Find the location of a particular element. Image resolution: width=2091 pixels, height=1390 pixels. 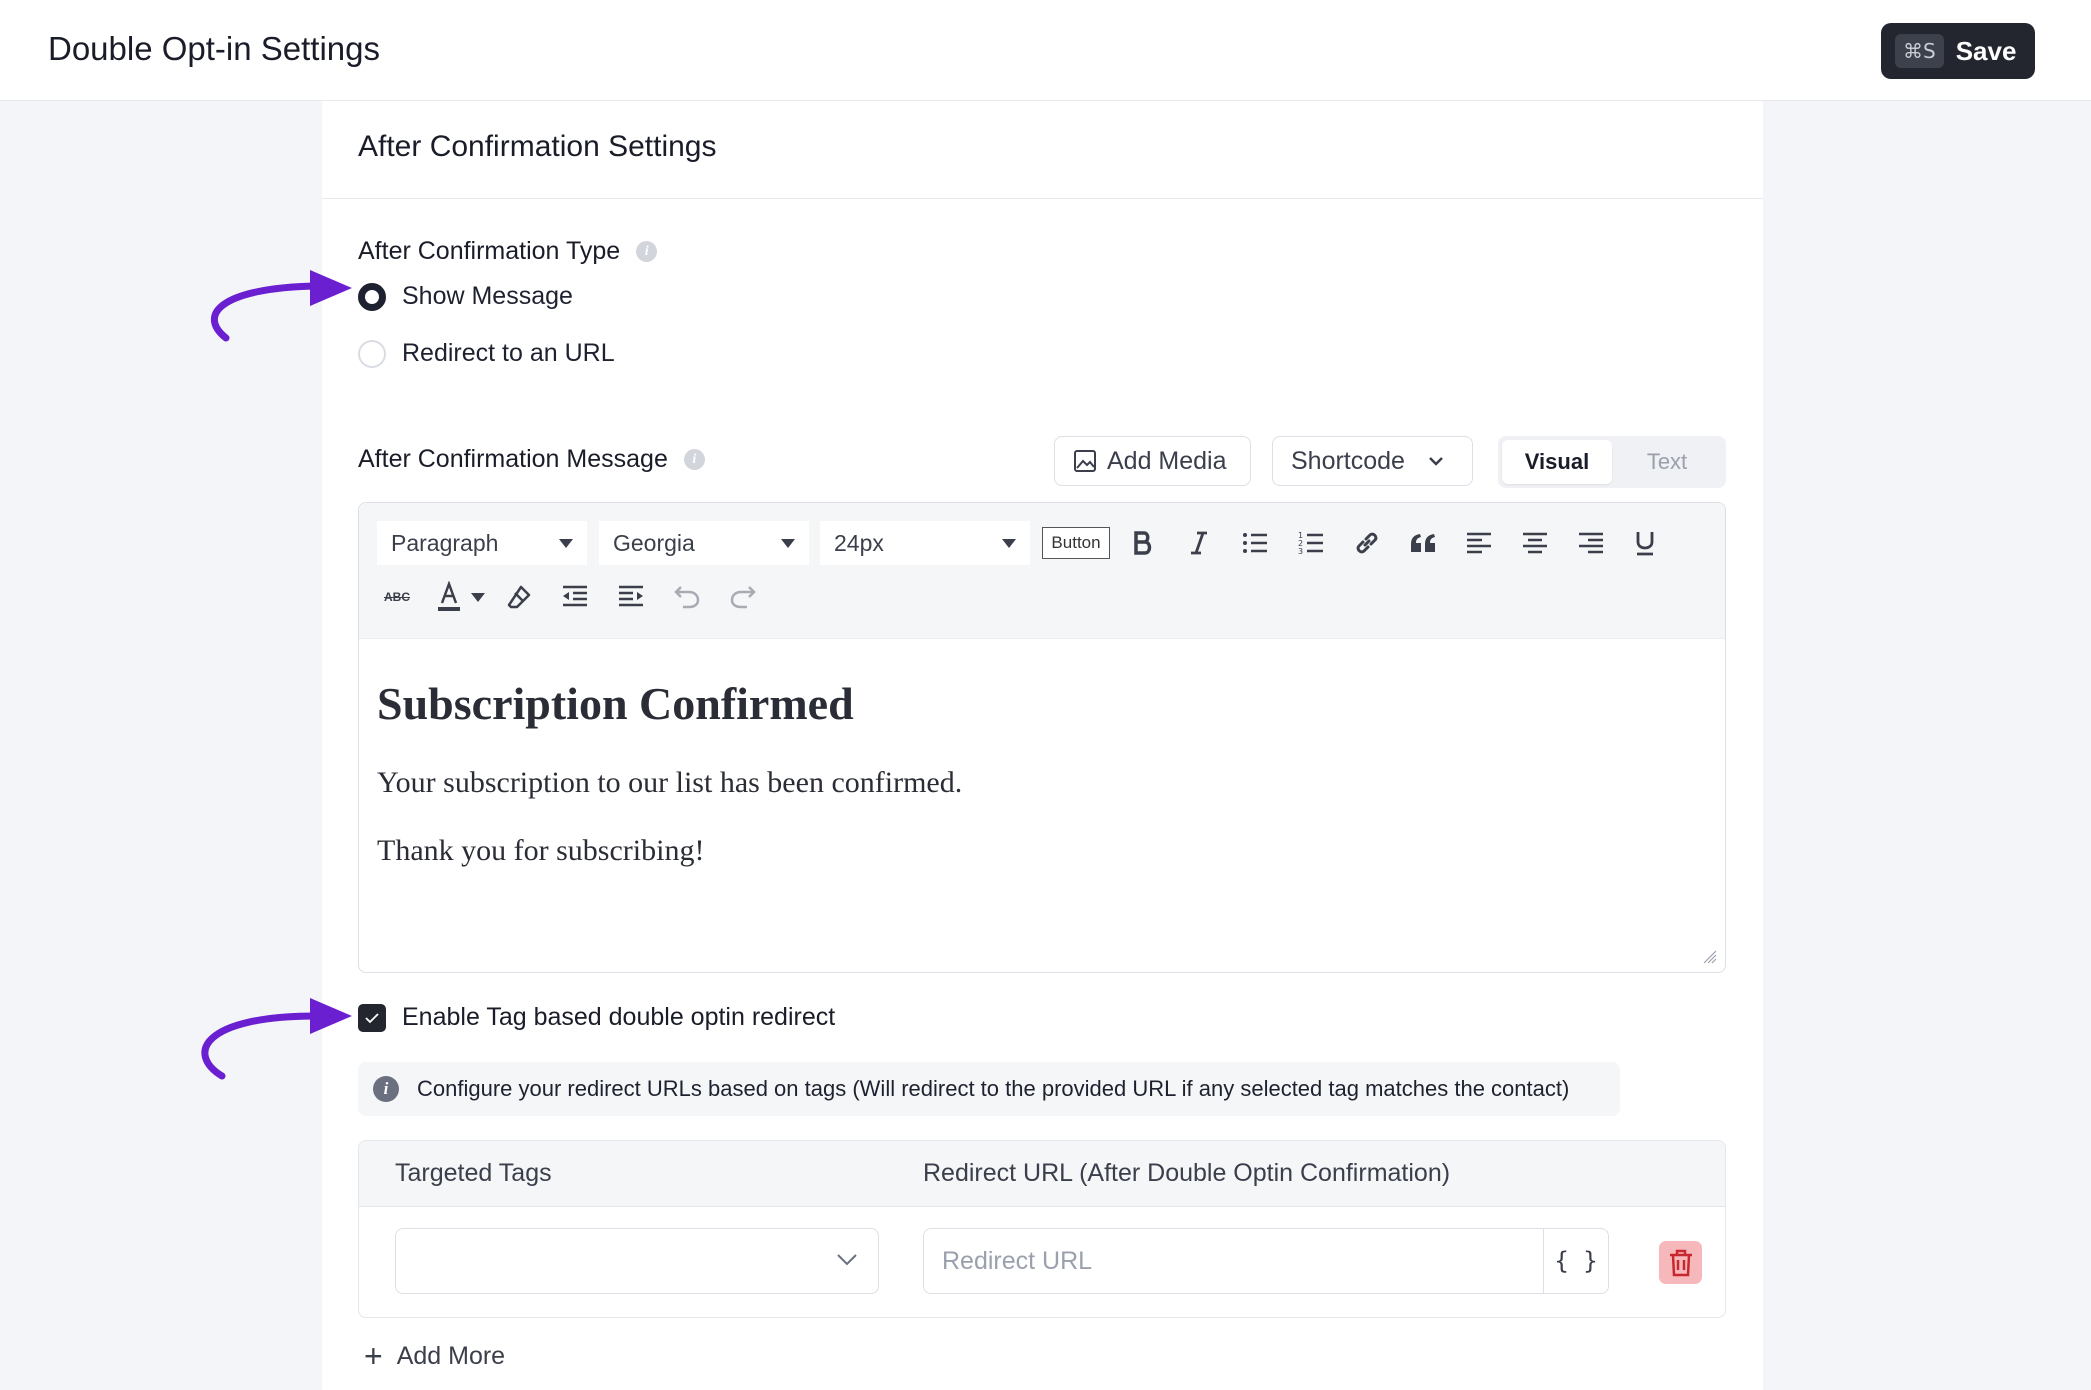

add-more-button: + Add More is located at coordinates (434, 1356).